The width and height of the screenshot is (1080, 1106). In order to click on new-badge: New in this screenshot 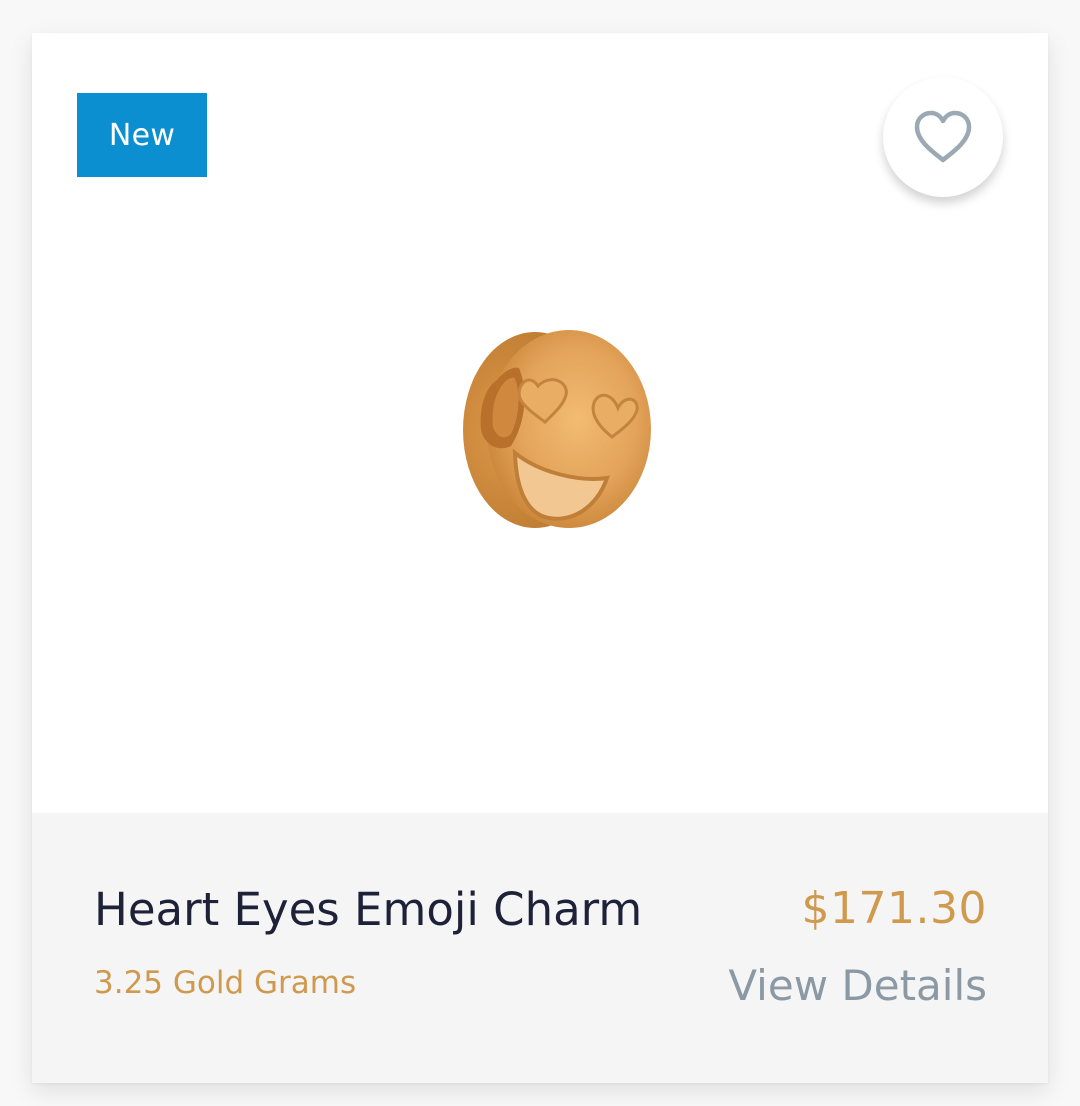, I will do `click(142, 135)`.